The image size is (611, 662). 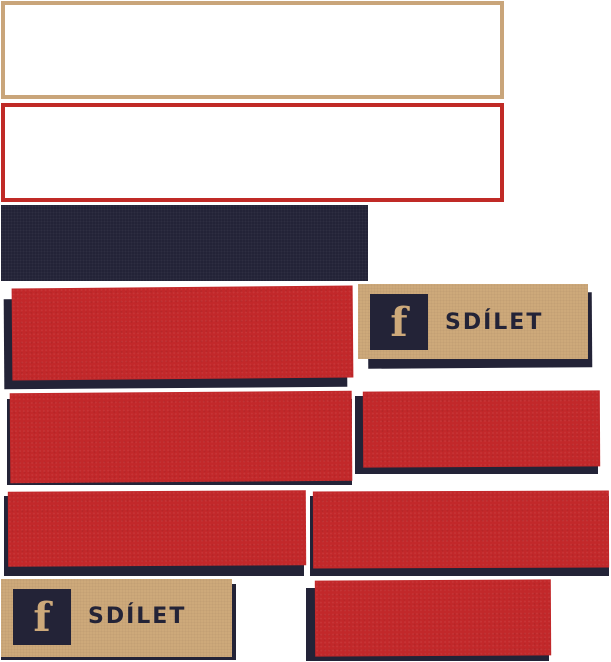 What do you see at coordinates (433, 618) in the screenshot?
I see `red-panel-6-face` at bounding box center [433, 618].